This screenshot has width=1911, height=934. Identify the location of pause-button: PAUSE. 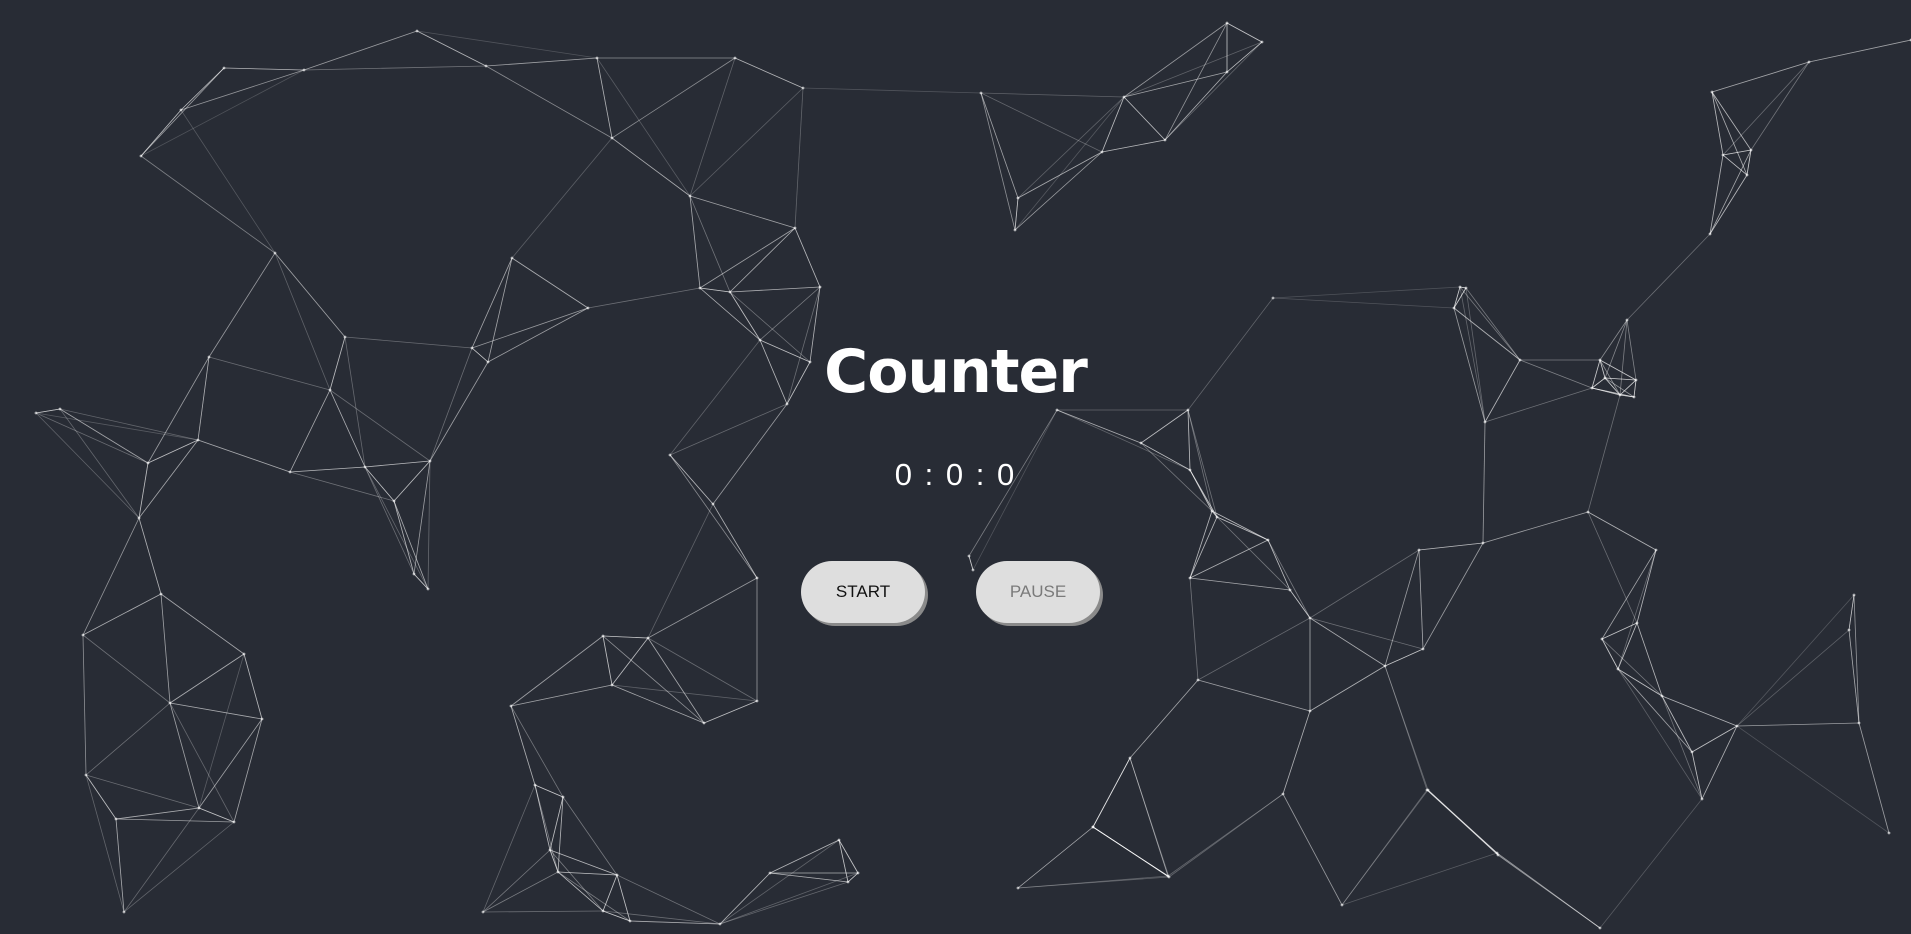
(1038, 592).